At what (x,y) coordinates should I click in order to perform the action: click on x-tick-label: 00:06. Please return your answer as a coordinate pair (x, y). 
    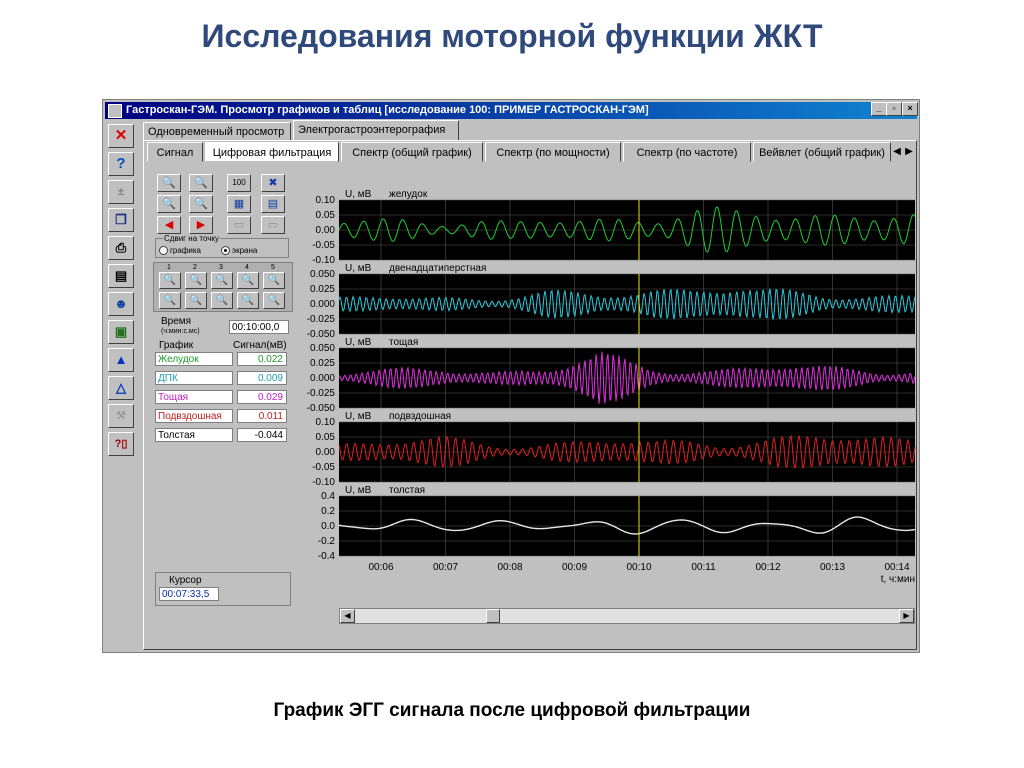
    Looking at the image, I should click on (380, 567).